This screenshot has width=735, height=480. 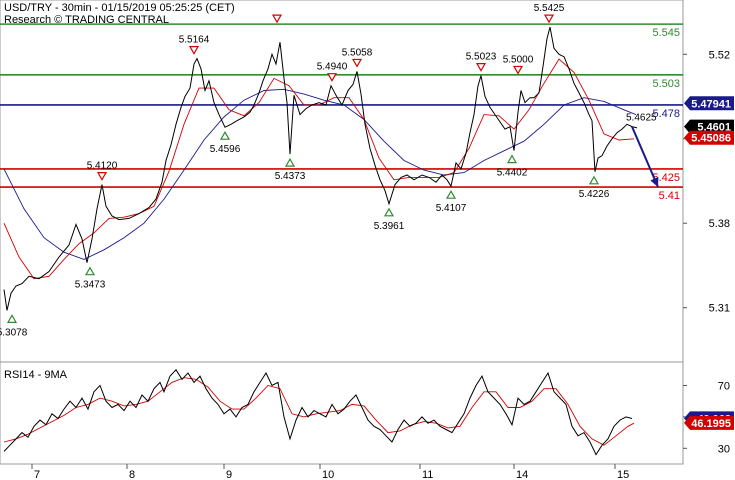 What do you see at coordinates (666, 114) in the screenshot?
I see `level-label-2: 5.478` at bounding box center [666, 114].